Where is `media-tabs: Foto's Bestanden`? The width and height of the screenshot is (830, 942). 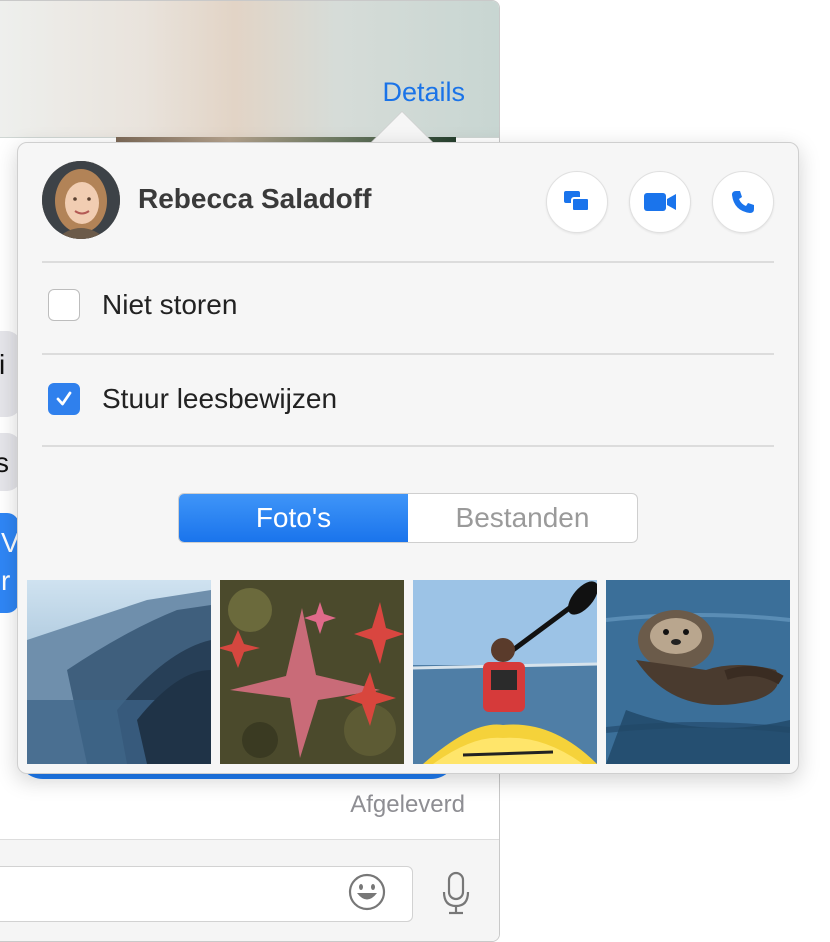 media-tabs: Foto's Bestanden is located at coordinates (408, 518).